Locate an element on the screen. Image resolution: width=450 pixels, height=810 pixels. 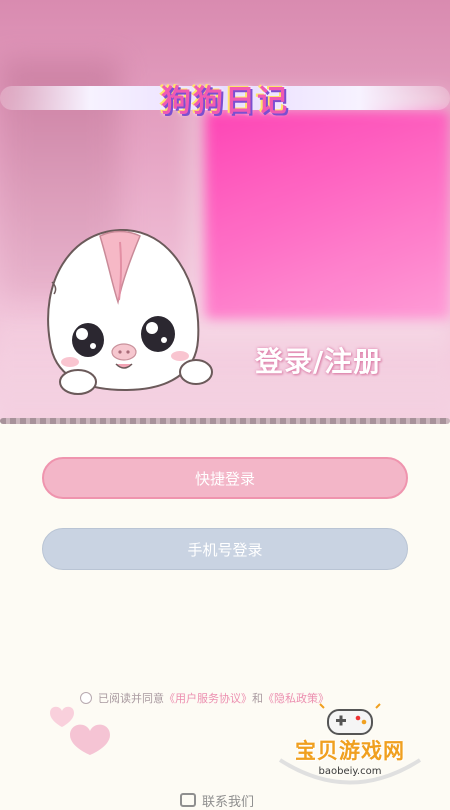
contact-us-link: 联系我们 is located at coordinates (217, 800).